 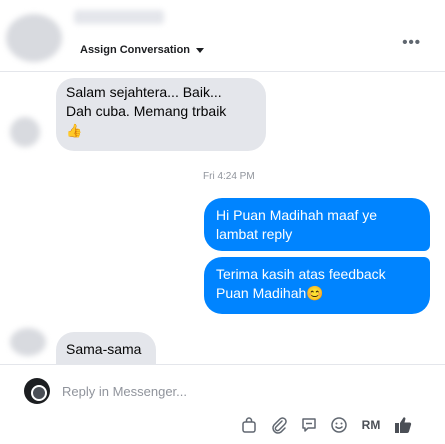 I want to click on outgoing-message: Terima kasih atas feedback Puan Madihah😊, so click(x=317, y=285).